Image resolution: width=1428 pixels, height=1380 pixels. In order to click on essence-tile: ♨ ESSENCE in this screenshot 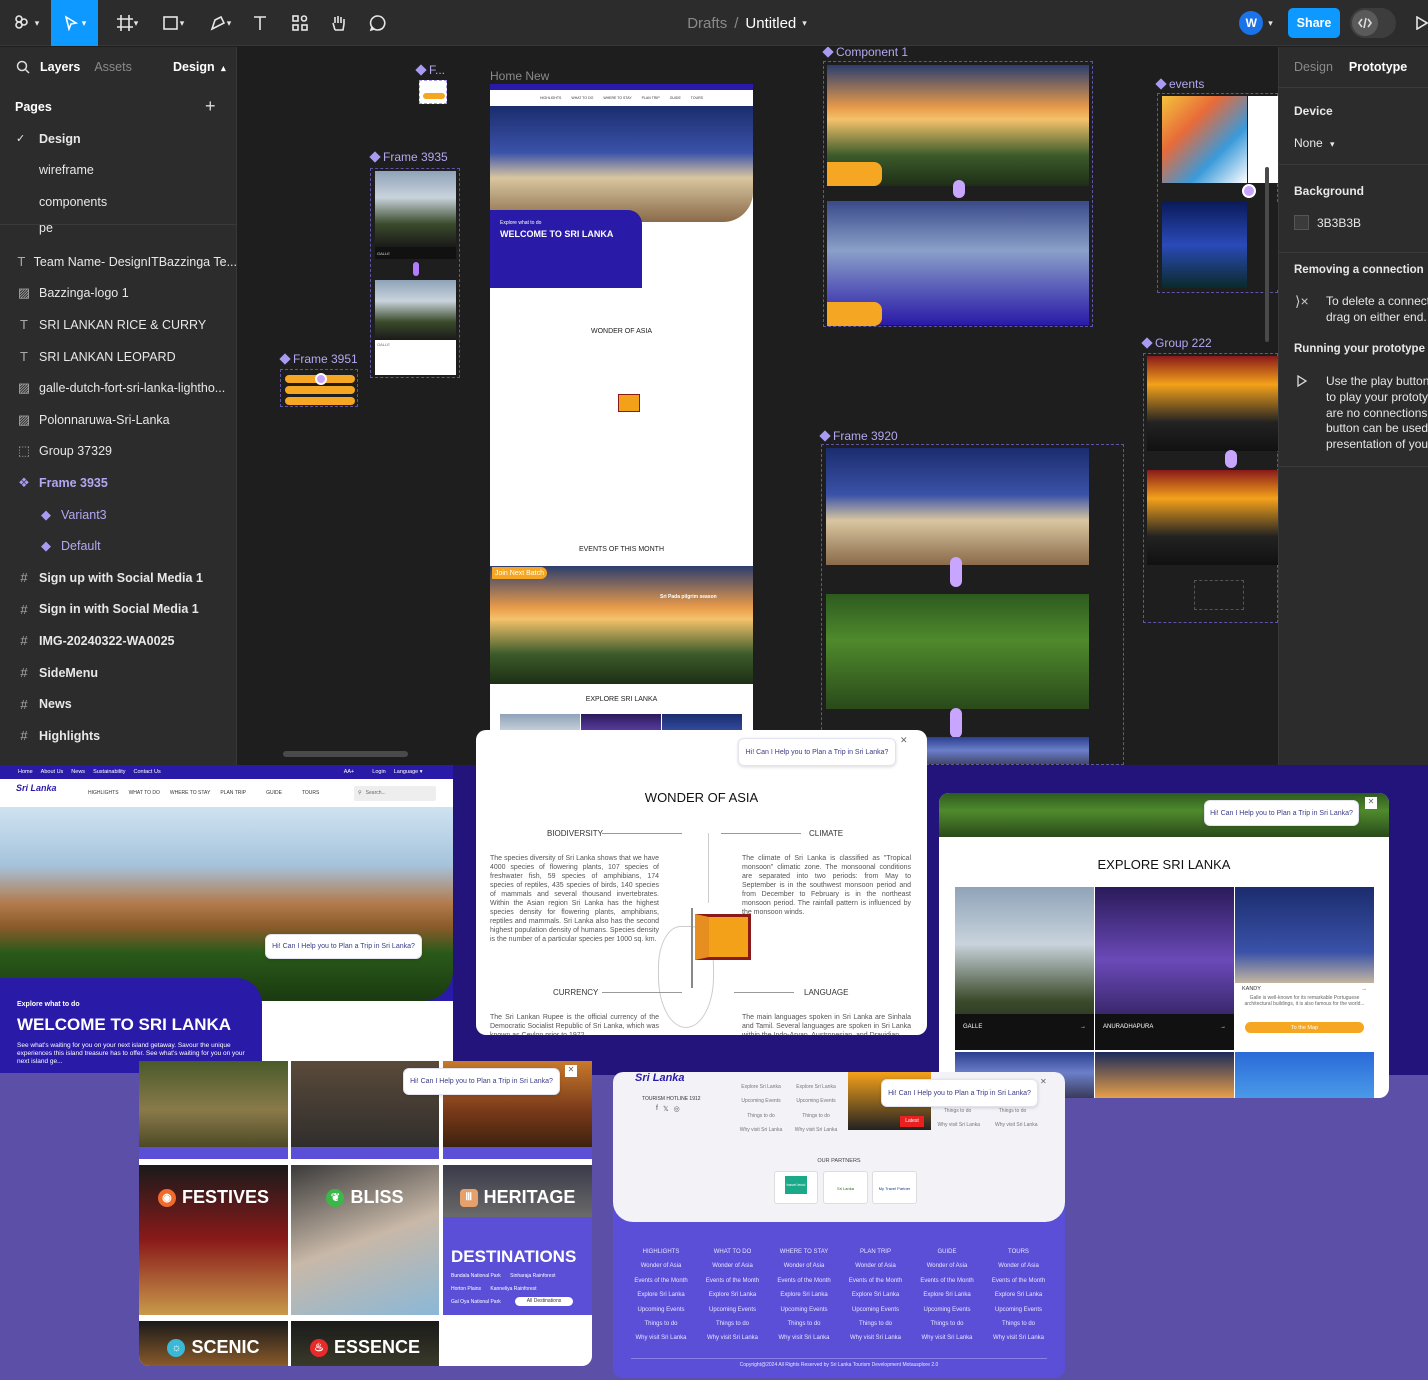, I will do `click(365, 1343)`.